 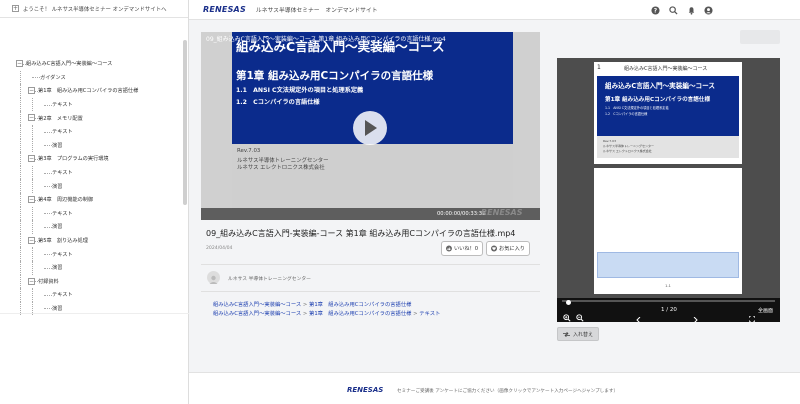 I want to click on favorite-button: お気に入り, so click(x=508, y=248).